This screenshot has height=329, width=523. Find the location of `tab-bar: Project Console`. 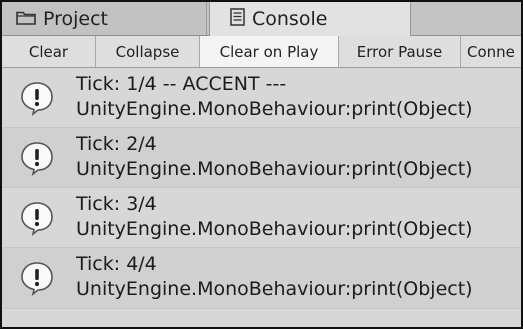

tab-bar: Project Console is located at coordinates (261, 19).